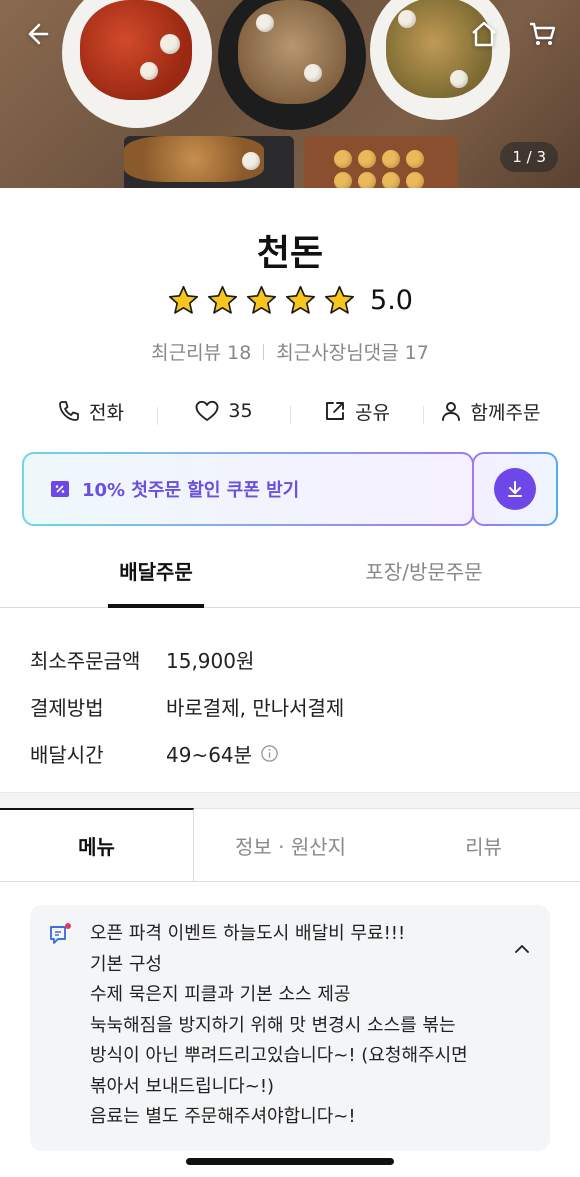  What do you see at coordinates (60, 489) in the screenshot?
I see `coupon-icon` at bounding box center [60, 489].